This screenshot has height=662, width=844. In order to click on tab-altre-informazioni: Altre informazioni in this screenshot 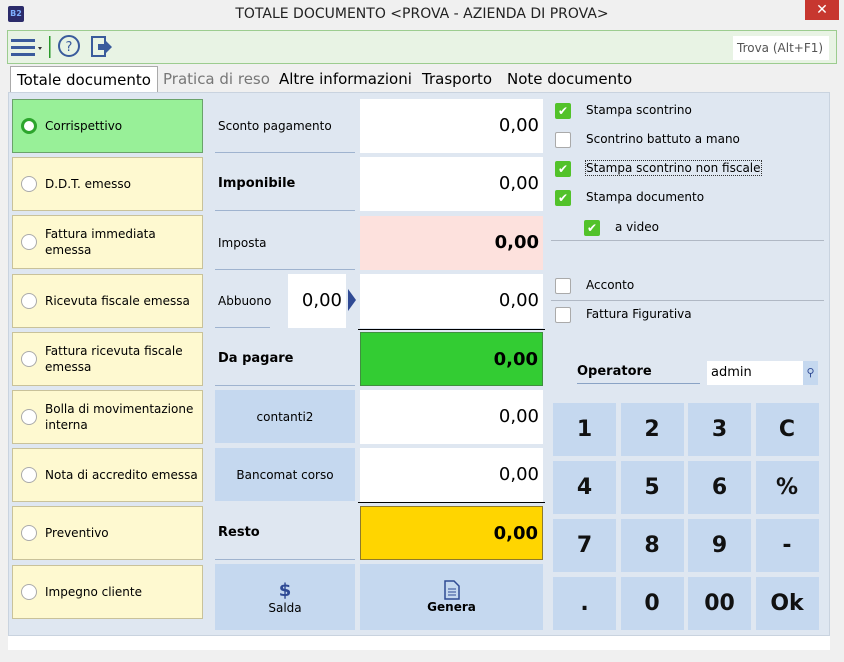, I will do `click(345, 79)`.